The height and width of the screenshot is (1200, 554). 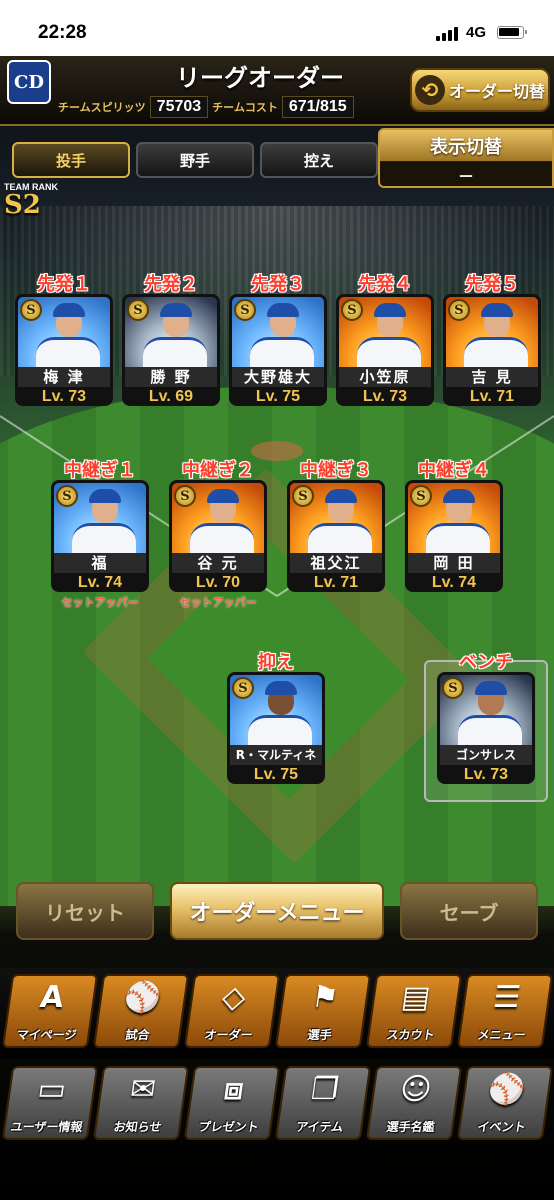 I want to click on slot-role: 中継ぎ３, so click(x=336, y=470).